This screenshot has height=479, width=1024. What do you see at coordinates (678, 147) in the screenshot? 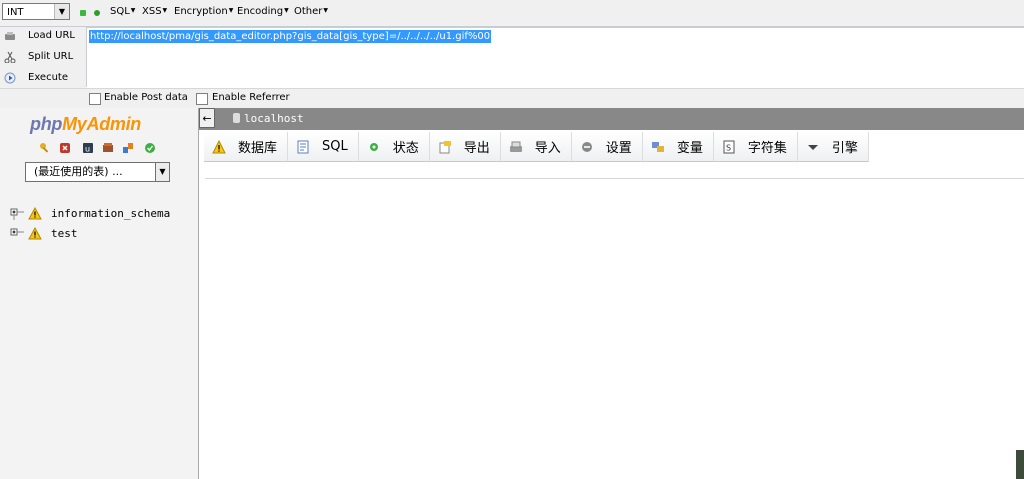
I see `tab-variables: 变量` at bounding box center [678, 147].